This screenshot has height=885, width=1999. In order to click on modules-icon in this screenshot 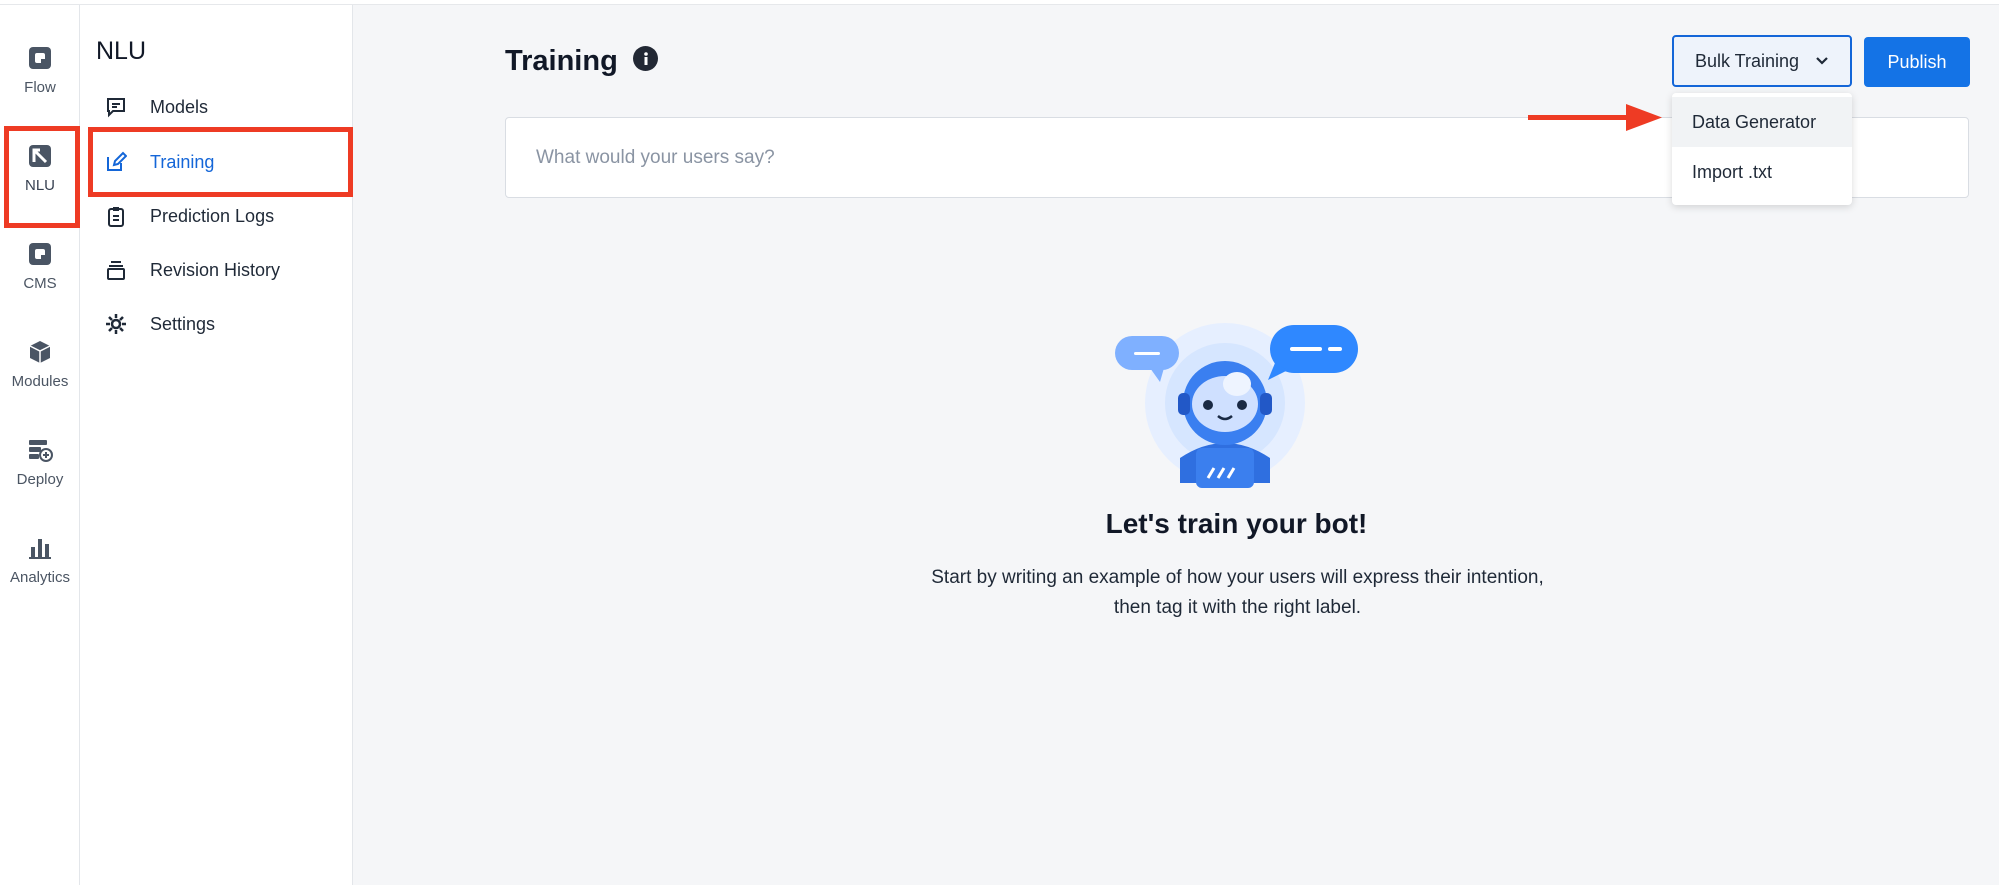, I will do `click(40, 352)`.